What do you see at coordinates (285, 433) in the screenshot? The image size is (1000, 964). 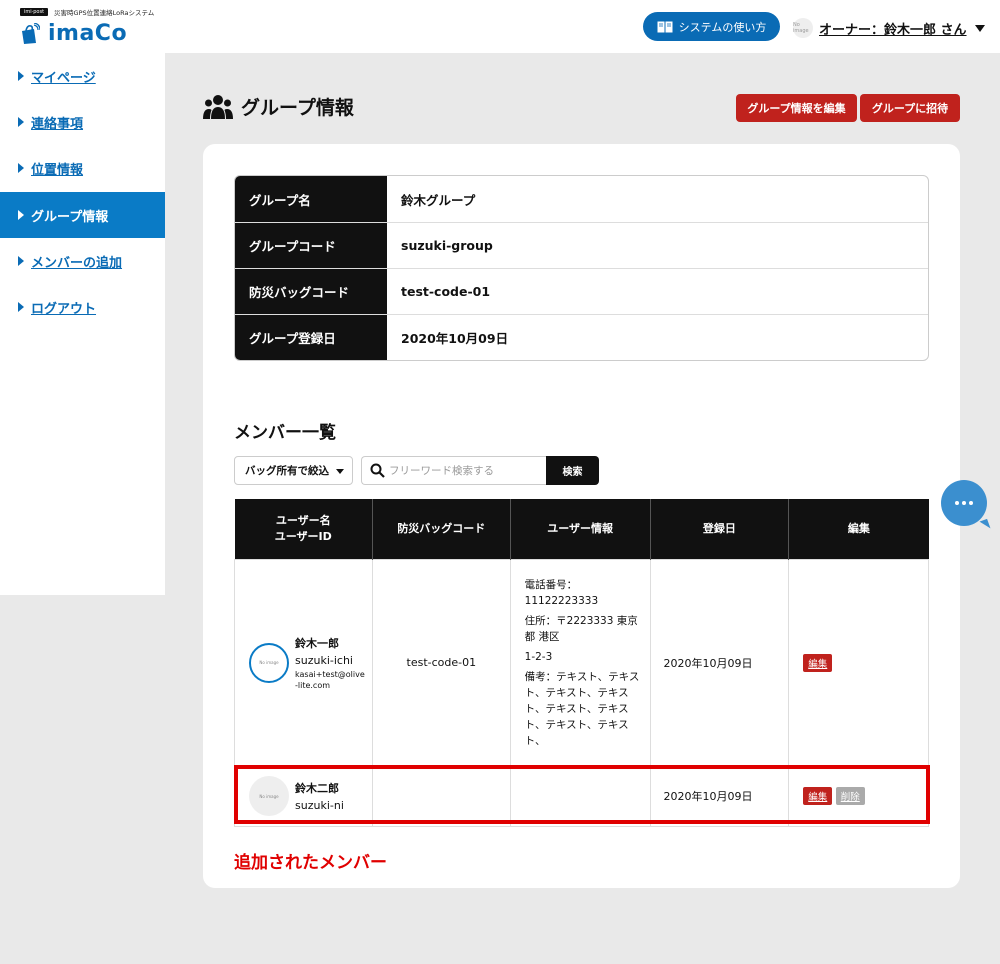 I see `members-title: メンバー一覧` at bounding box center [285, 433].